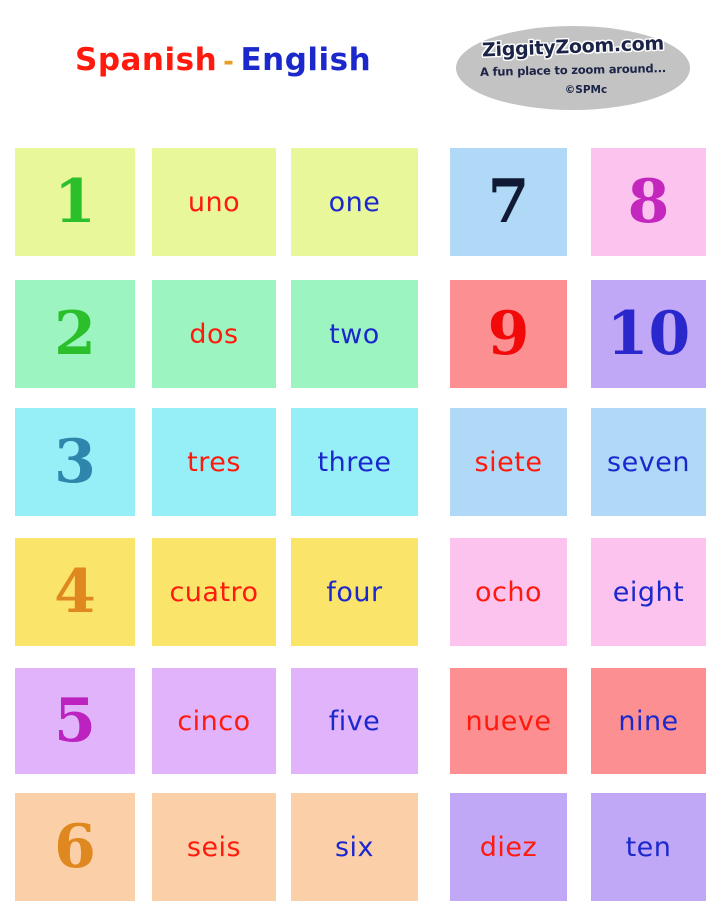  I want to click on card-numeral: 8, so click(648, 202).